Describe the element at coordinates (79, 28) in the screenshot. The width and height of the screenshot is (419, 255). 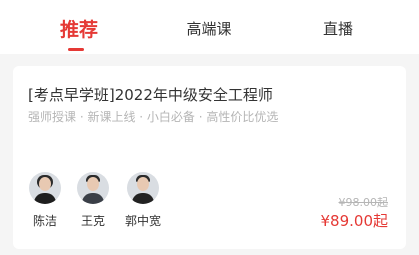
I see `tab-recommend: 推荐` at that location.